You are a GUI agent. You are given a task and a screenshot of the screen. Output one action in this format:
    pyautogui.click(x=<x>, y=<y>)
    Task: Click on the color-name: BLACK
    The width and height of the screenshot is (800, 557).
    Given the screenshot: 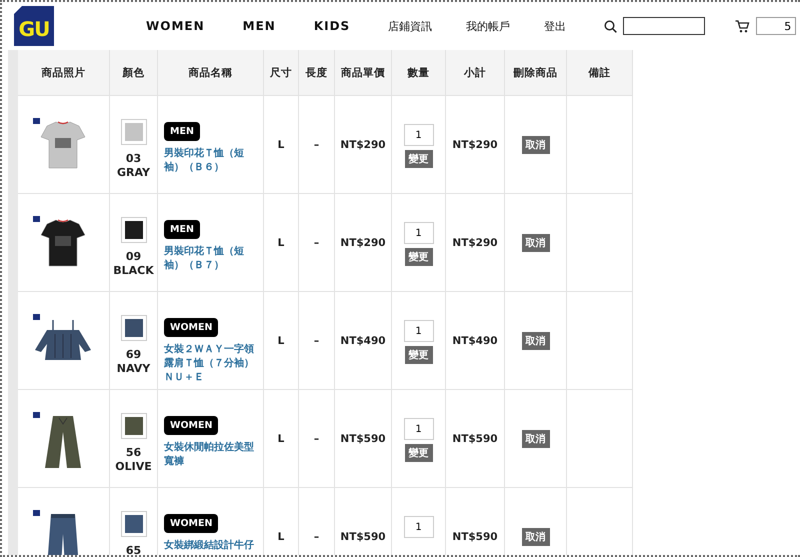 What is the action you would take?
    pyautogui.click(x=133, y=271)
    